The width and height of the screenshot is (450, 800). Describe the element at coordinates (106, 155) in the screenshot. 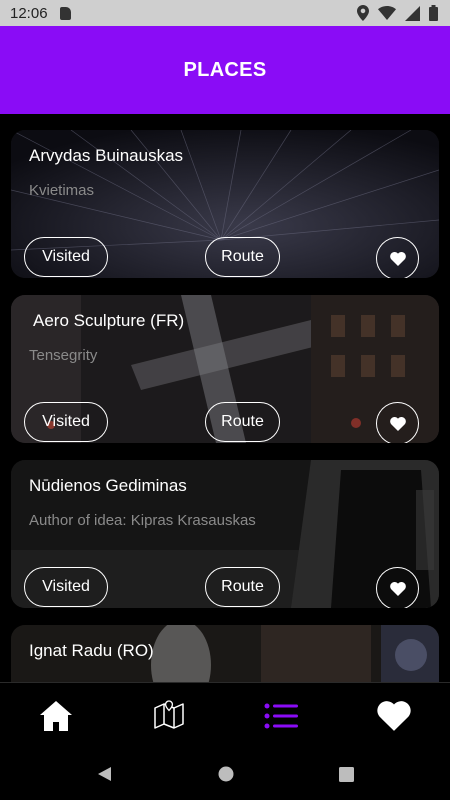

I see `place-title: Arvydas Buinauskas` at that location.